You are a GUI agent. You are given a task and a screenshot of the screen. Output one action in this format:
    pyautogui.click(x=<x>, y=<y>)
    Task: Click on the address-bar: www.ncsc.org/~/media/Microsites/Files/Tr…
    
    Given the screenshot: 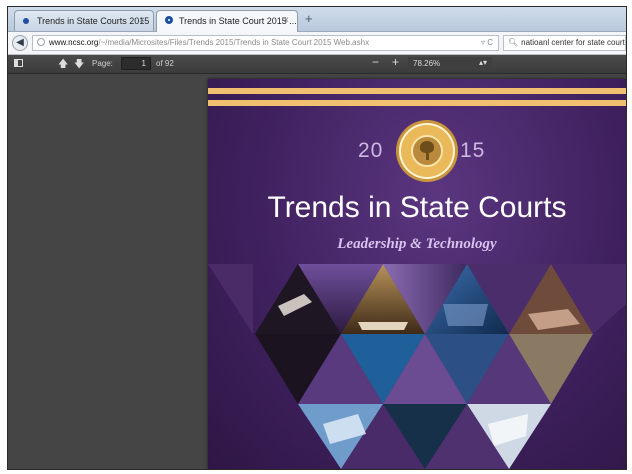 What is the action you would take?
    pyautogui.click(x=265, y=43)
    